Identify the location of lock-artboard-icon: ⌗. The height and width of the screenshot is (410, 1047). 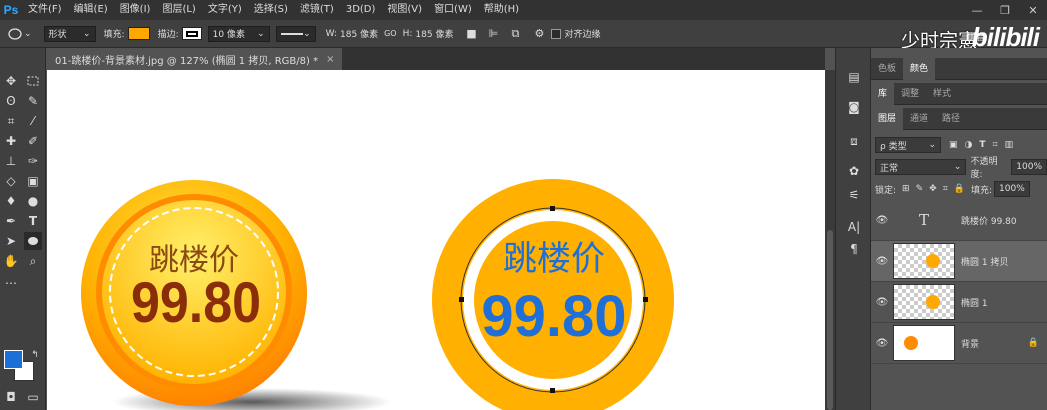
(945, 189).